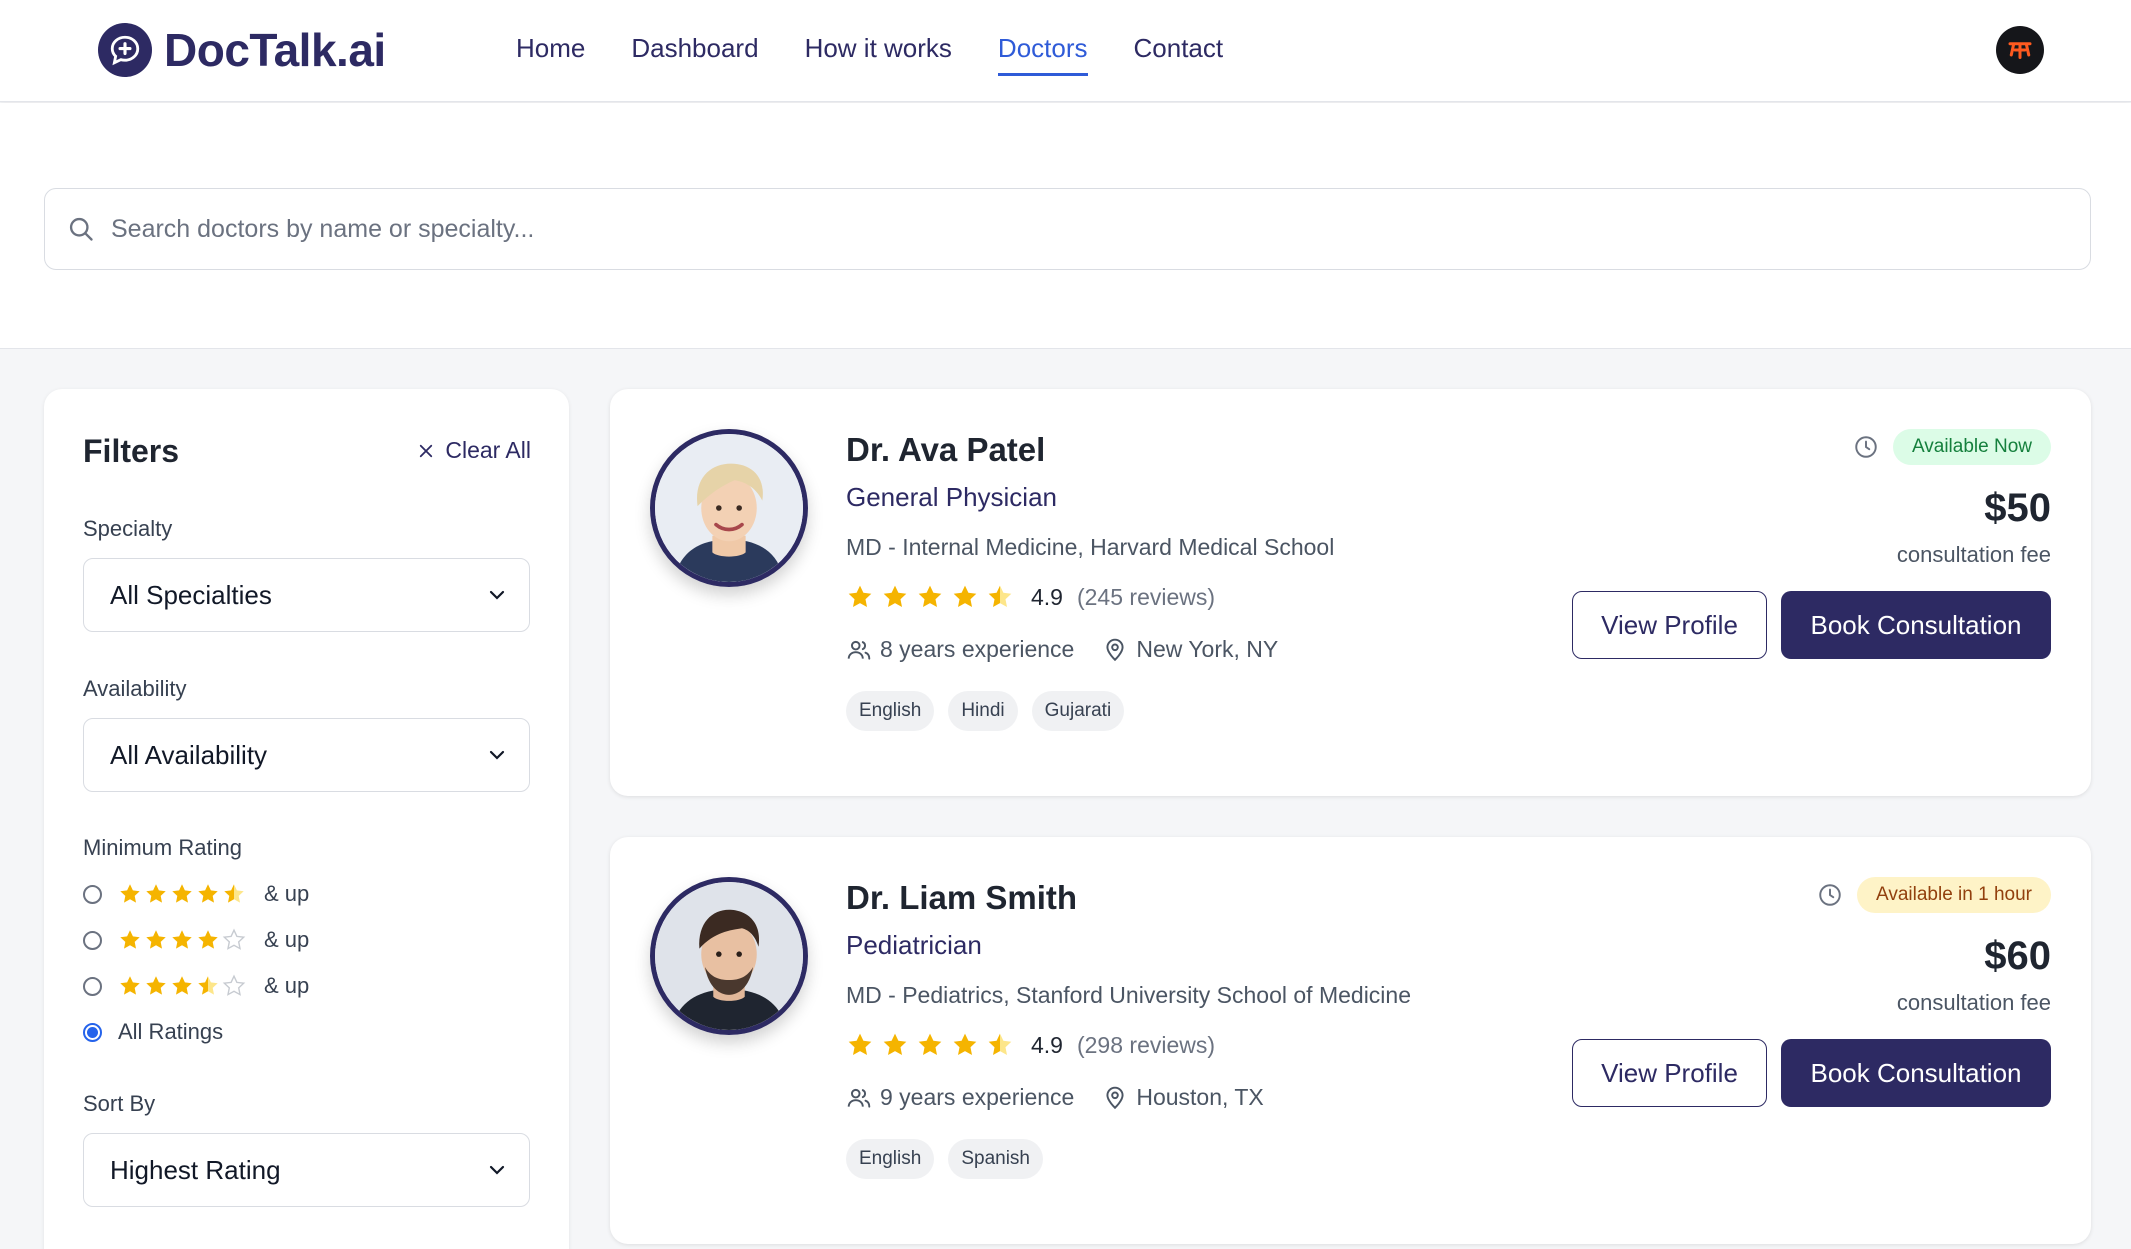 Image resolution: width=2131 pixels, height=1249 pixels. I want to click on doctor-rating: 4.9 (298 reviews), so click(1030, 1045).